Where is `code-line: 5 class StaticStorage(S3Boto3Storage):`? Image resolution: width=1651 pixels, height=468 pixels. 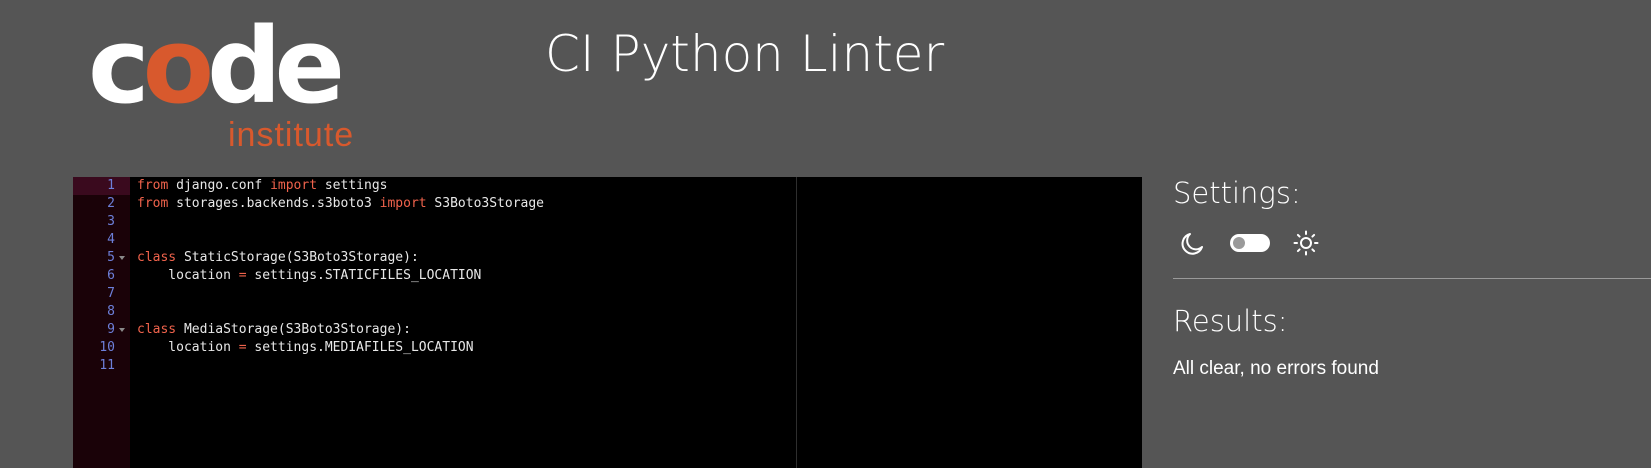 code-line: 5 class StaticStorage(S3Boto3Storage): is located at coordinates (607, 258).